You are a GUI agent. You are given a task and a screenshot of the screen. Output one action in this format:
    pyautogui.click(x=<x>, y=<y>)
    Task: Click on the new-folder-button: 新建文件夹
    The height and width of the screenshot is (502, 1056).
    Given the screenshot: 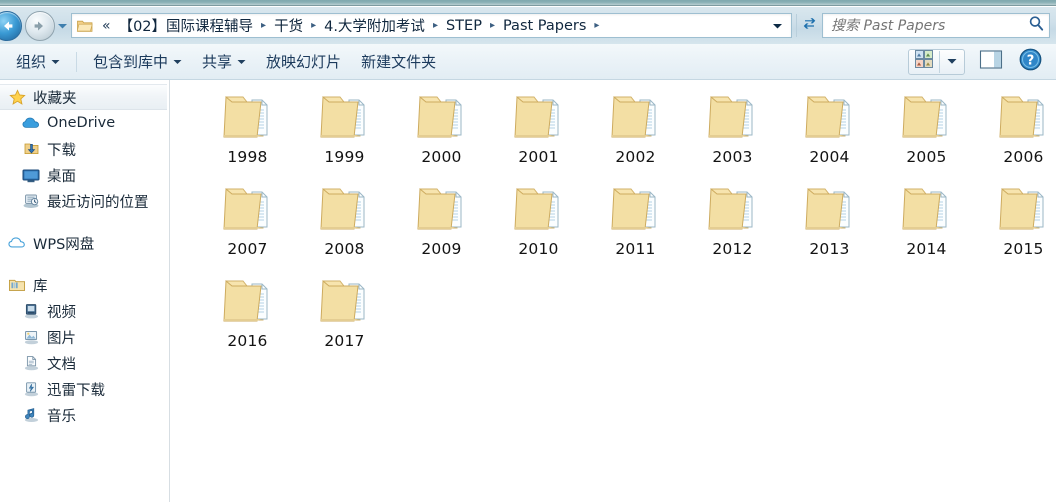 What is the action you would take?
    pyautogui.click(x=398, y=61)
    